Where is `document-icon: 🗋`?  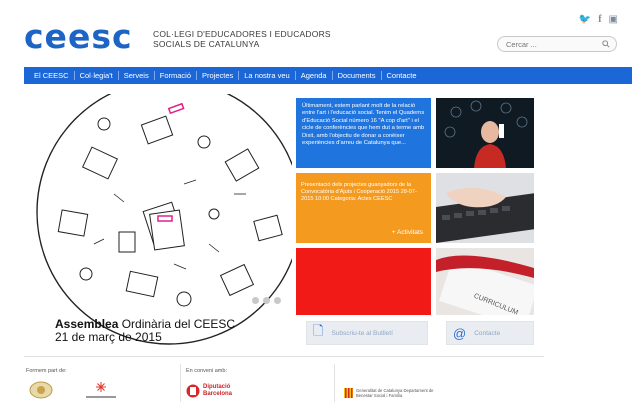 document-icon: 🗋 is located at coordinates (318, 330).